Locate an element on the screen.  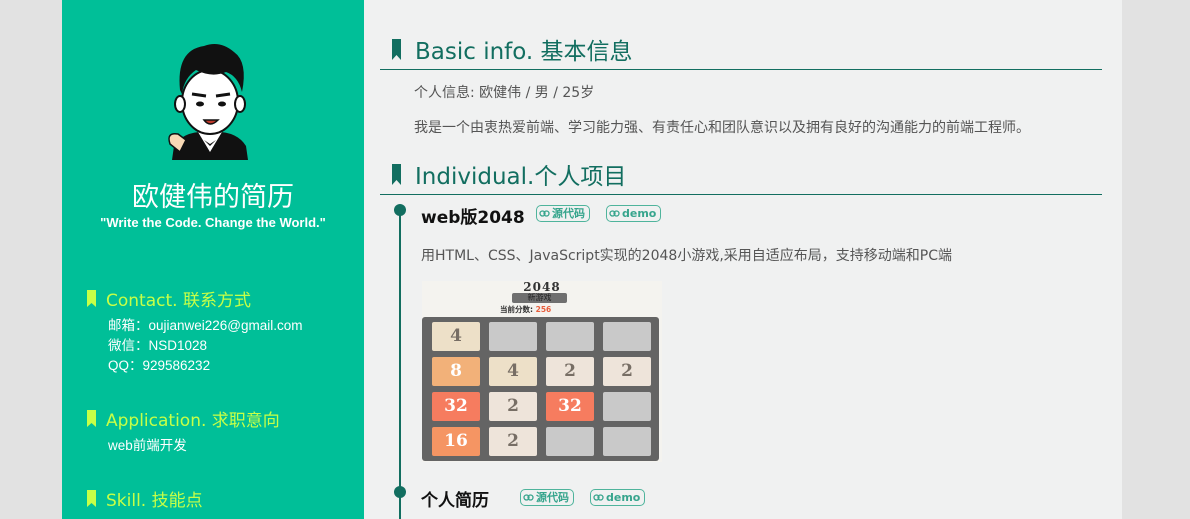
game-title: 2048 is located at coordinates (542, 287).